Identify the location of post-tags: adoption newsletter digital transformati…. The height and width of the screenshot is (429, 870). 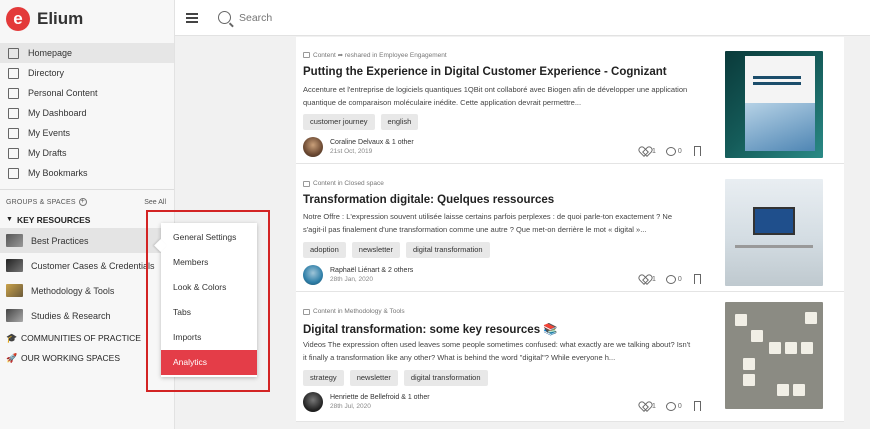
(396, 250).